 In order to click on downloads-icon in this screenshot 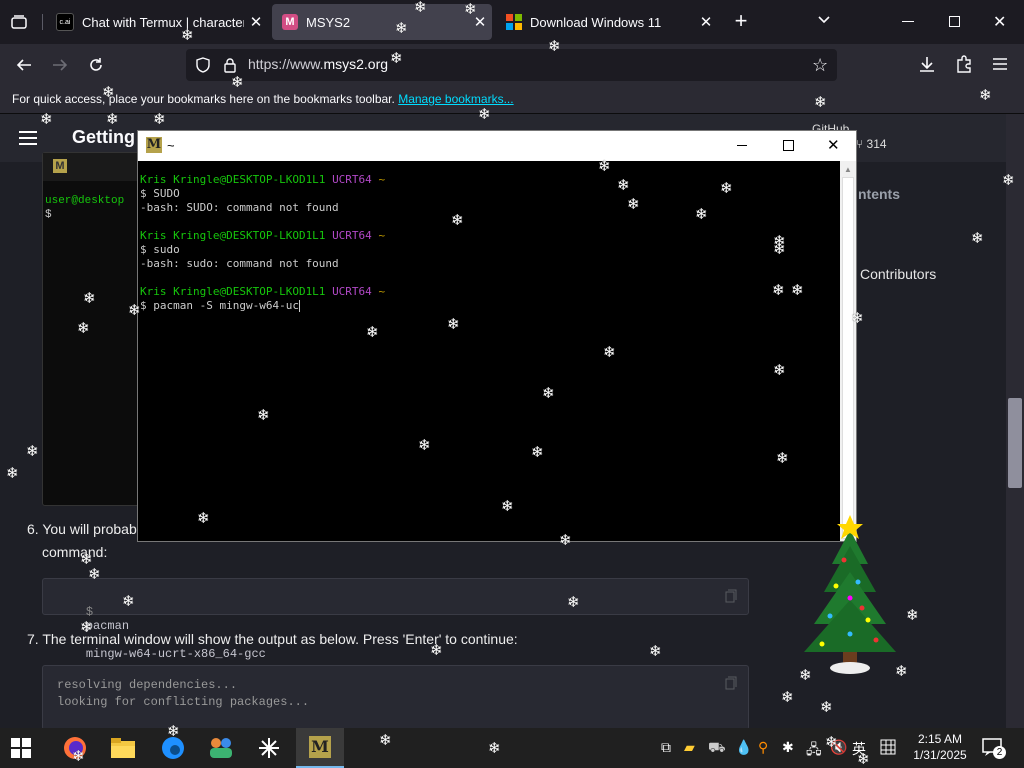, I will do `click(927, 66)`.